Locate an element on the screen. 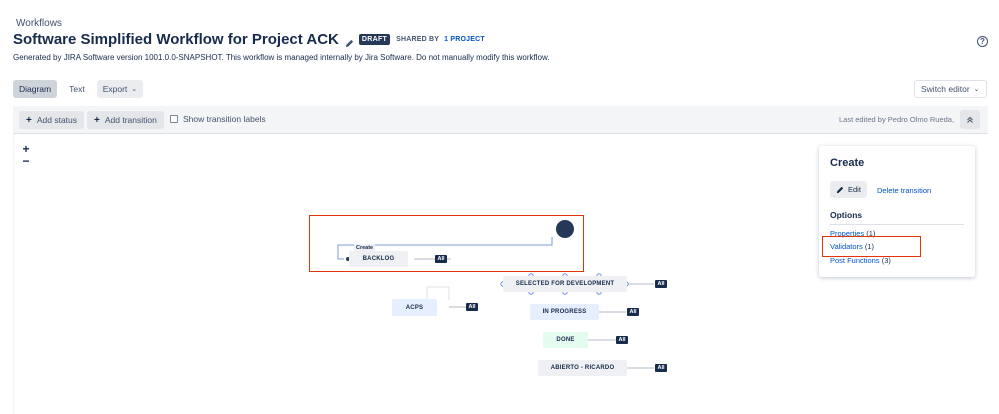 The width and height of the screenshot is (999, 414). edit-button: Edit is located at coordinates (848, 189).